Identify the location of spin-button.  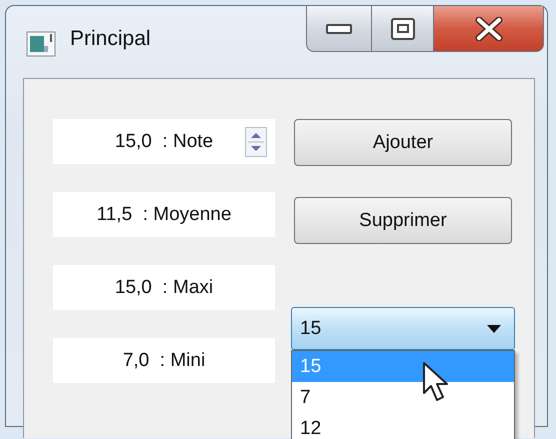
(256, 142).